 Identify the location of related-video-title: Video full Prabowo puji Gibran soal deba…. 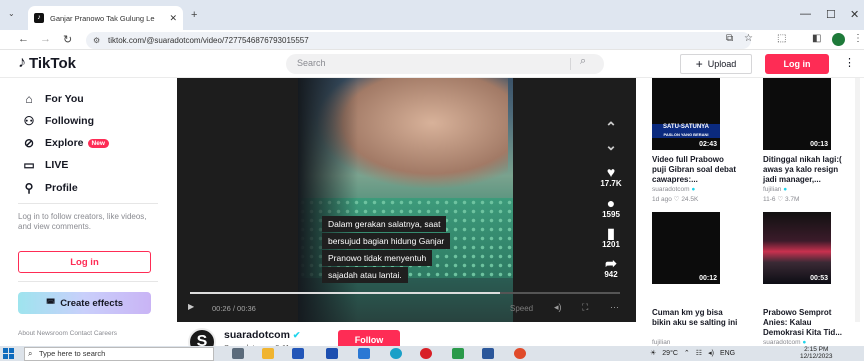
(696, 170).